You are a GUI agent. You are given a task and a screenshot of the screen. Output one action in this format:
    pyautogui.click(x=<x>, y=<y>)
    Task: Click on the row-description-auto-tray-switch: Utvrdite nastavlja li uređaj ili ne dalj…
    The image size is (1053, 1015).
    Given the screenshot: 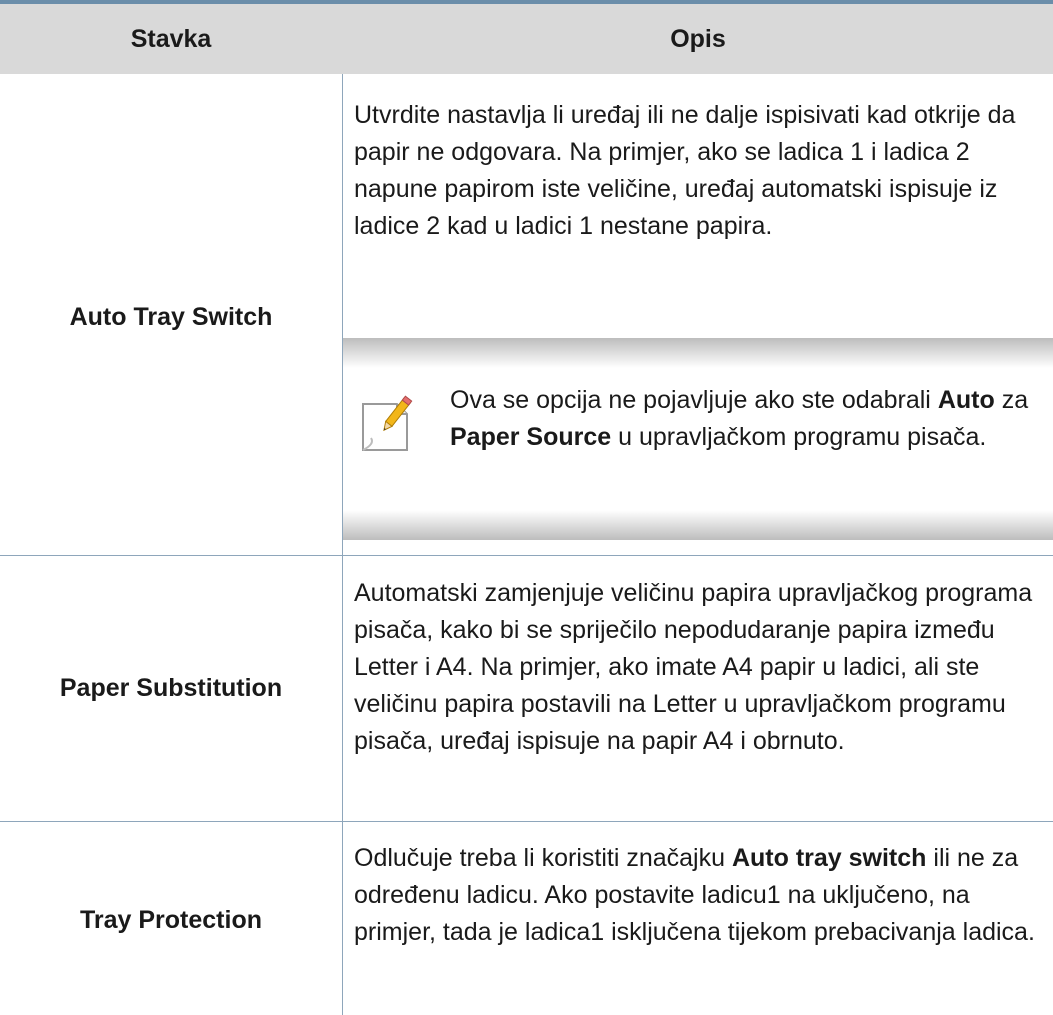 What is the action you would take?
    pyautogui.click(x=685, y=170)
    